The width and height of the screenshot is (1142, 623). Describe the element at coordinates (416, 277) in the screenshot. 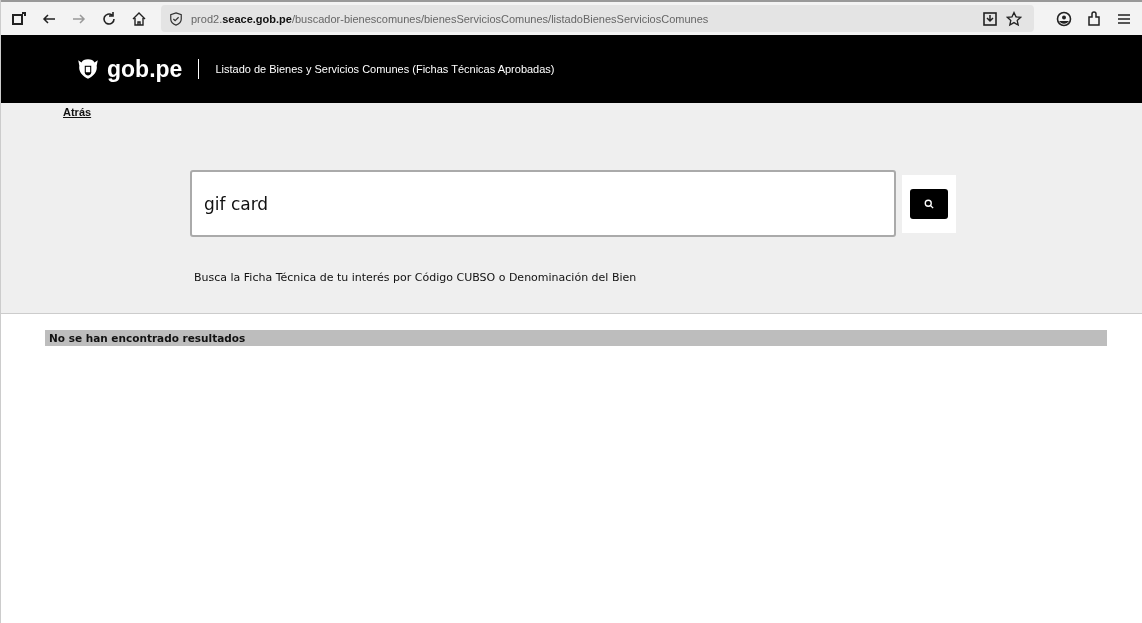

I see `search-hint: Busca la Ficha Técnica de tu interés por Código CUBSO o Denominación del Bien` at that location.